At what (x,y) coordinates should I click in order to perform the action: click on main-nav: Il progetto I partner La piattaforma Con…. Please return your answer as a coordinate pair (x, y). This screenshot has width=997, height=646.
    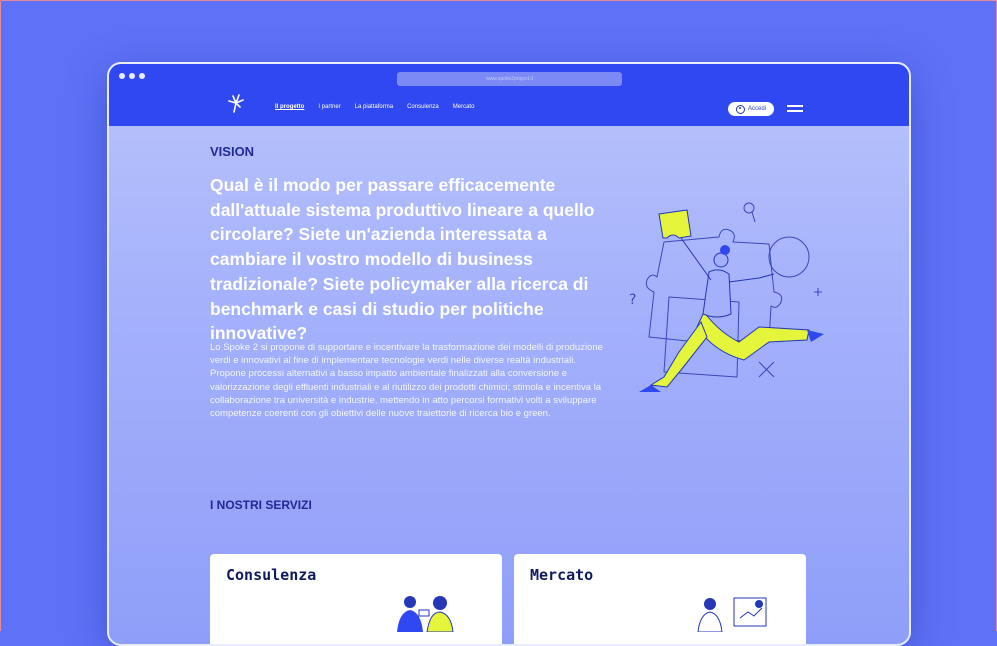
    Looking at the image, I should click on (374, 107).